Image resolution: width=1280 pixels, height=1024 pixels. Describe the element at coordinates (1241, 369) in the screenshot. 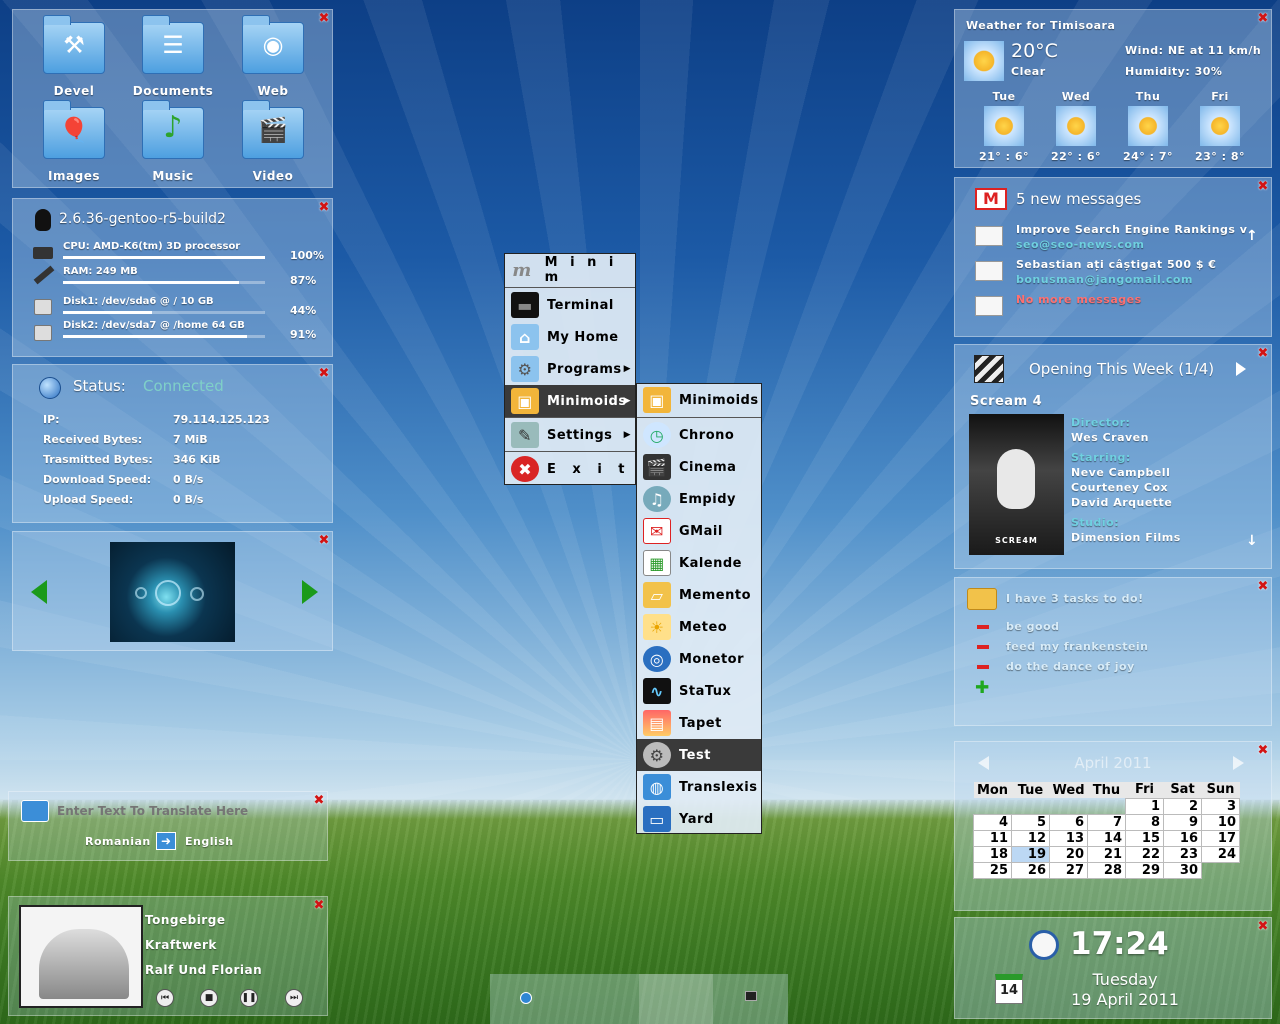

I see `next-movie-icon` at that location.